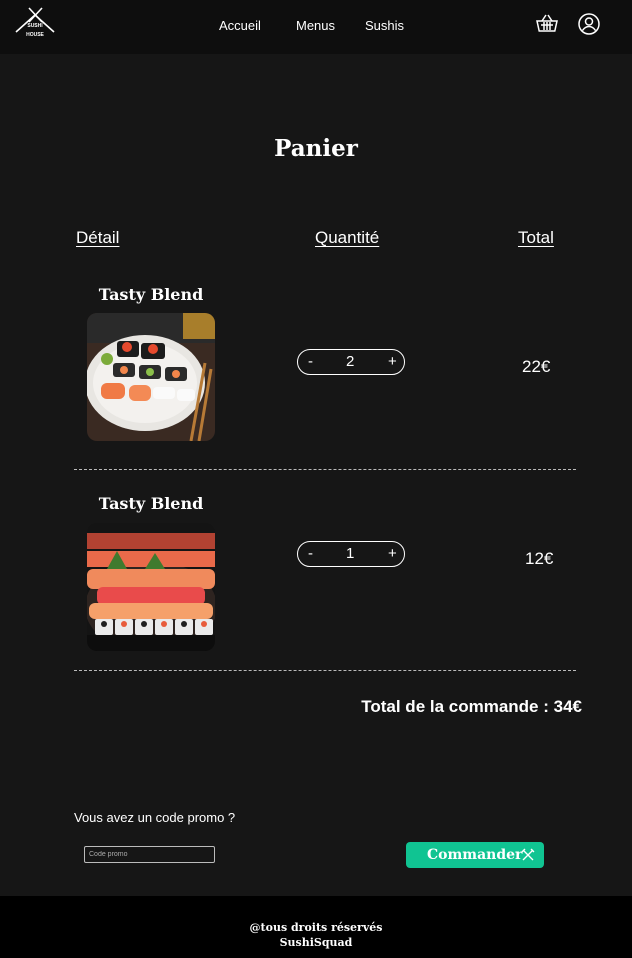 The width and height of the screenshot is (632, 958). I want to click on quantity-stepper: - 1 +, so click(351, 554).